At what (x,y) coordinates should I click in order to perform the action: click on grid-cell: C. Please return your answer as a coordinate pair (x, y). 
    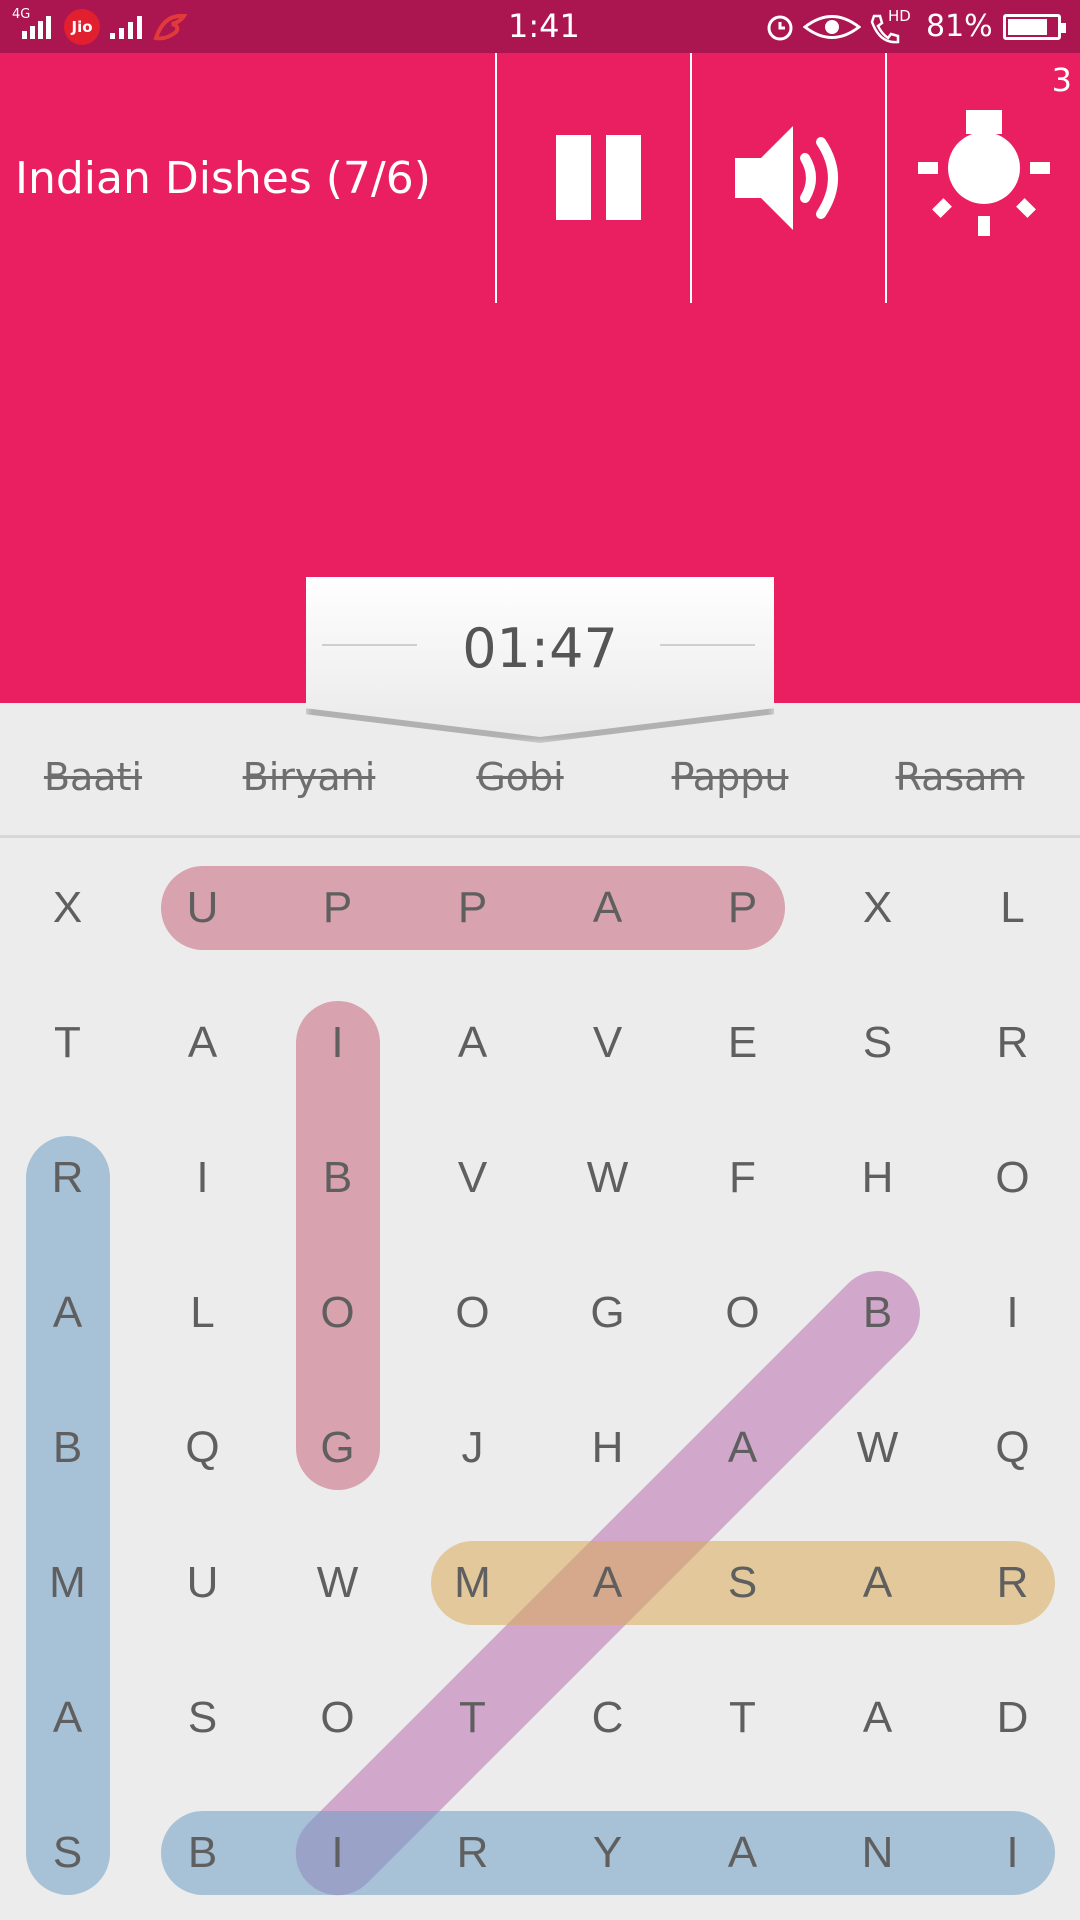
    Looking at the image, I should click on (607, 1717).